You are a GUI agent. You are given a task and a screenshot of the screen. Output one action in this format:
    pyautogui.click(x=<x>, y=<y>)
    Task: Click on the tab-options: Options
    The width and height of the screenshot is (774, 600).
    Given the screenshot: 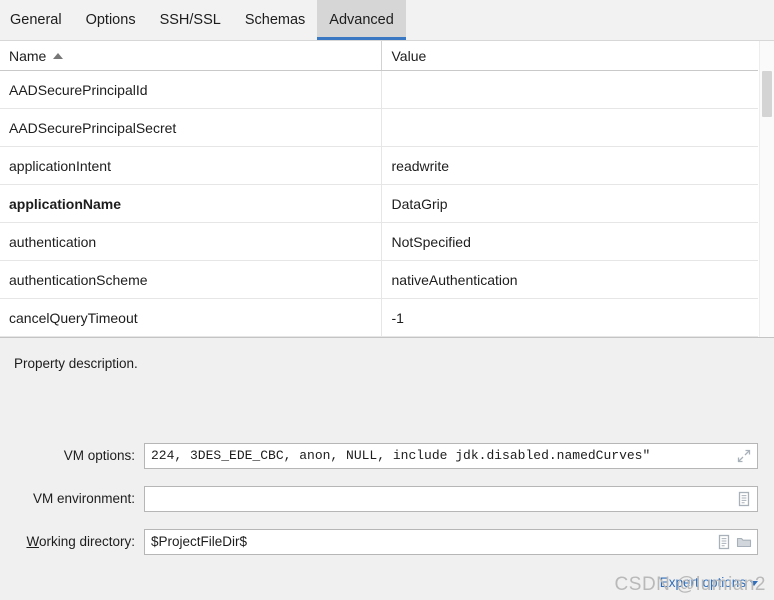 What is the action you would take?
    pyautogui.click(x=111, y=20)
    